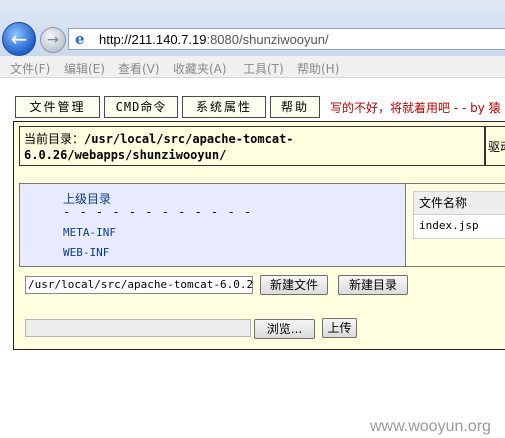  I want to click on file-manage-button: 文件管理, so click(57, 107).